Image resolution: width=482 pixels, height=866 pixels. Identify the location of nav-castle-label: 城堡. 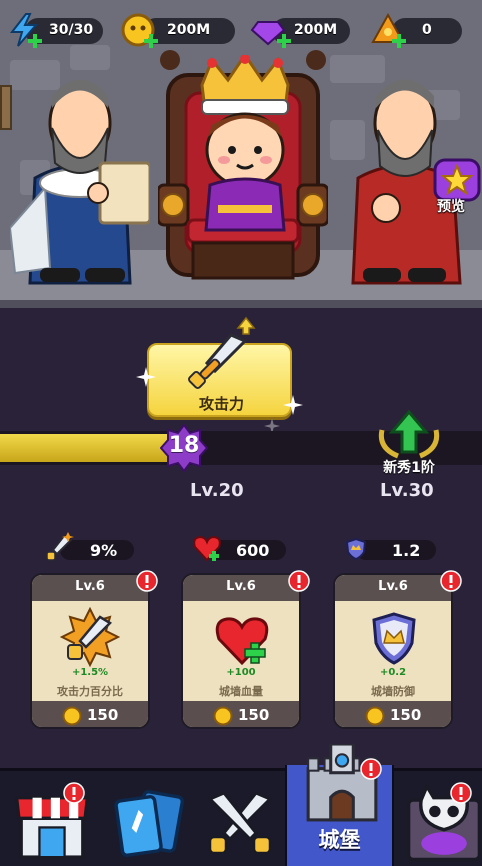
(339, 840).